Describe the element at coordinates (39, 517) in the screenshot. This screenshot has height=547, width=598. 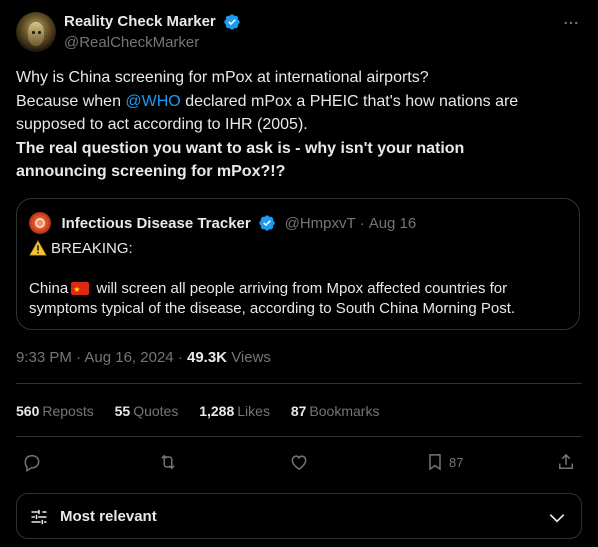
I see `sort-filter-icon` at that location.